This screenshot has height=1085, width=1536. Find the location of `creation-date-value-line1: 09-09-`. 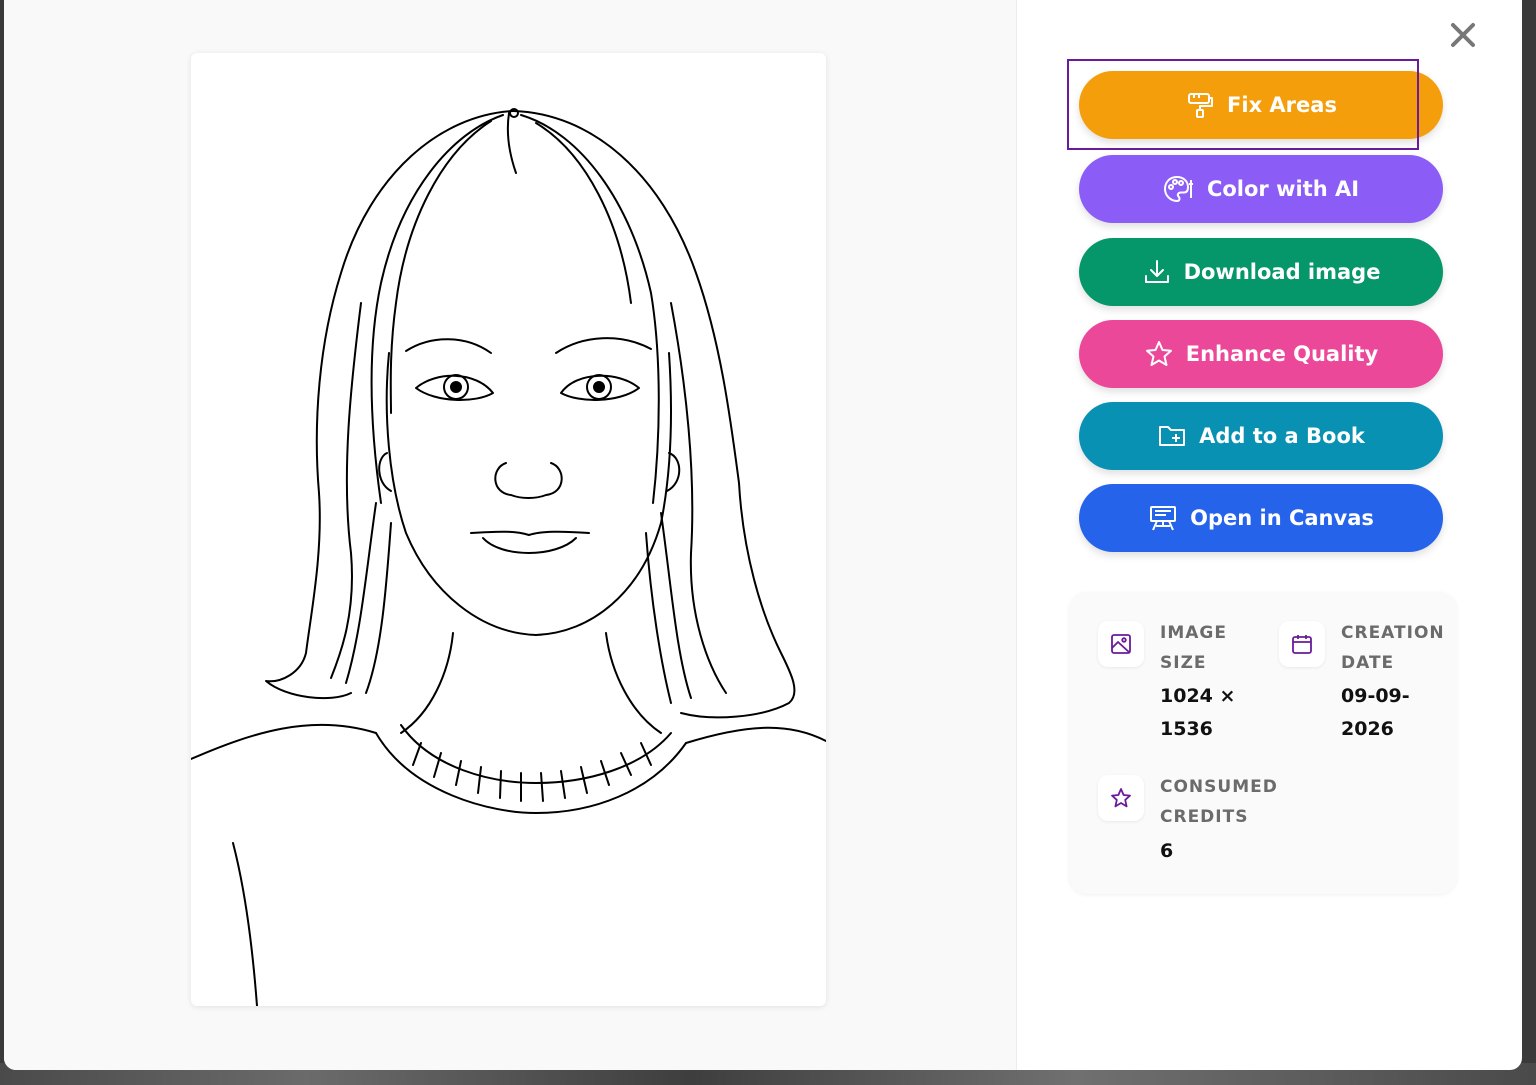

creation-date-value-line1: 09-09- is located at coordinates (1375, 696).